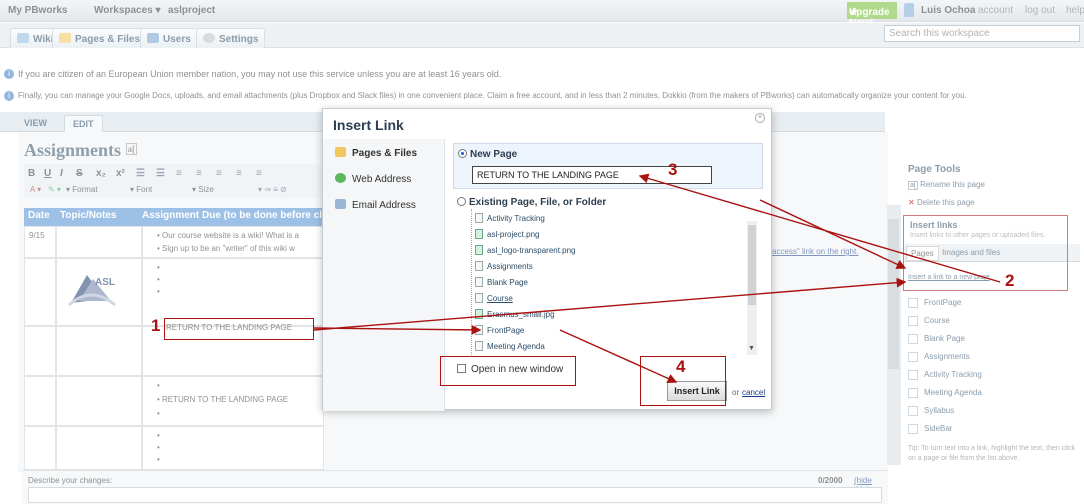 This screenshot has height=504, width=1084. What do you see at coordinates (79, 173) in the screenshot?
I see `strike-button: S` at bounding box center [79, 173].